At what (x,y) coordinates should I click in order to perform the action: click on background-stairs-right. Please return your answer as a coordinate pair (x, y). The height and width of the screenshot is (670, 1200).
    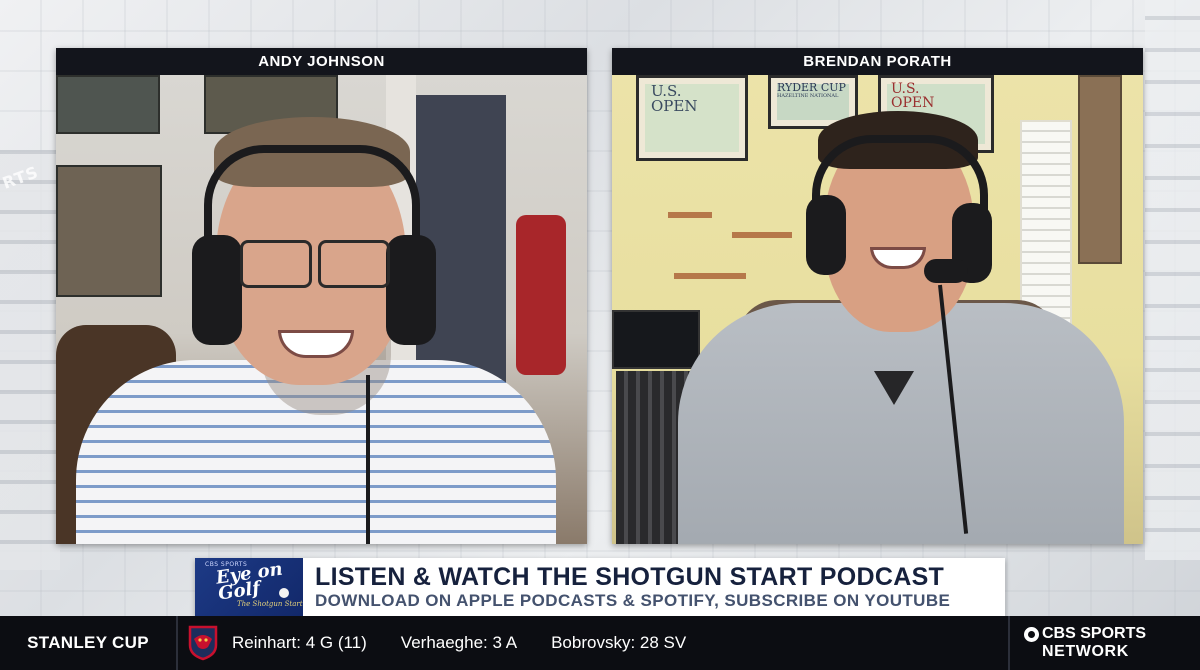
    Looking at the image, I should click on (1172, 280).